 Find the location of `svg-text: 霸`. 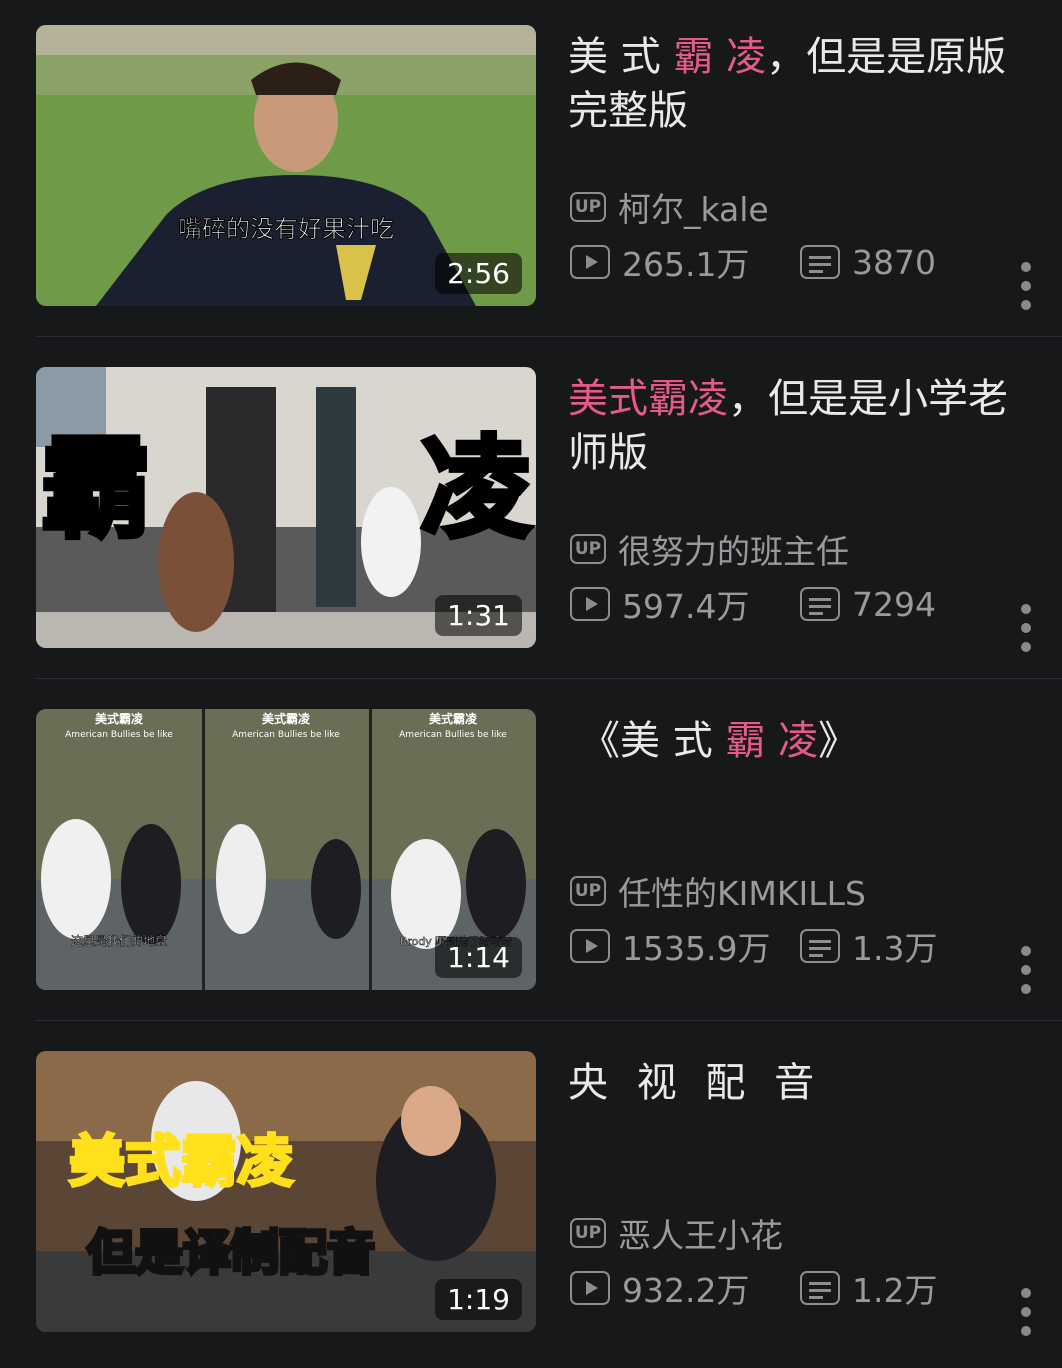

svg-text: 霸 is located at coordinates (96, 489).